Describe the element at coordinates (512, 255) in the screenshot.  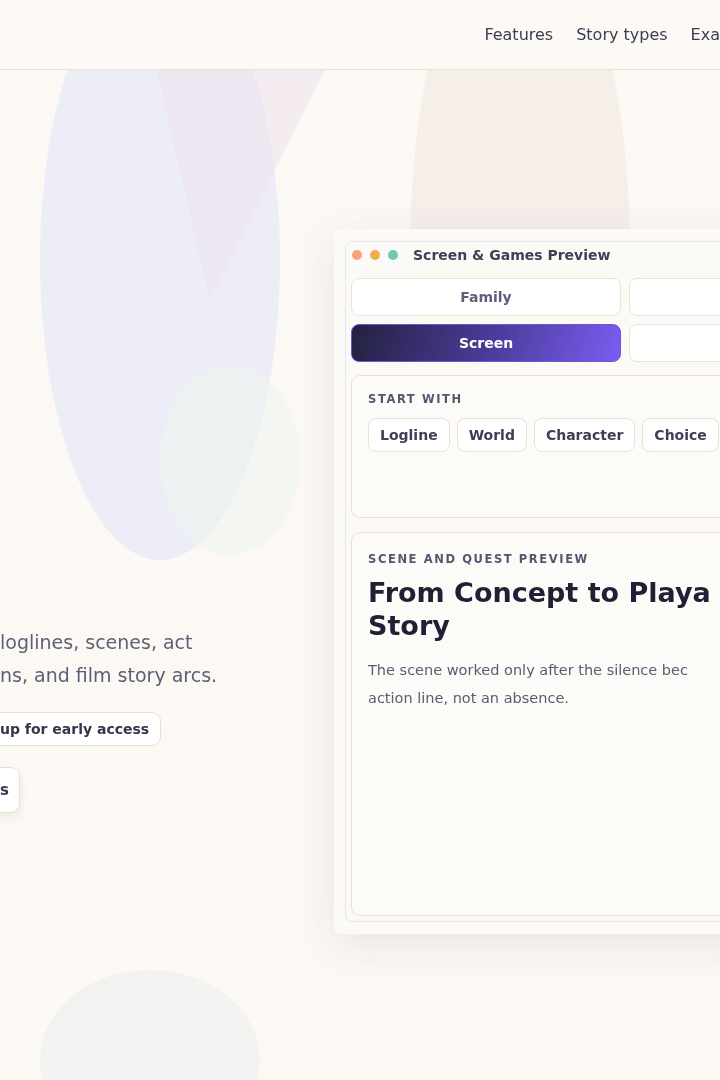
I see `window-title: Screen & Games Preview` at that location.